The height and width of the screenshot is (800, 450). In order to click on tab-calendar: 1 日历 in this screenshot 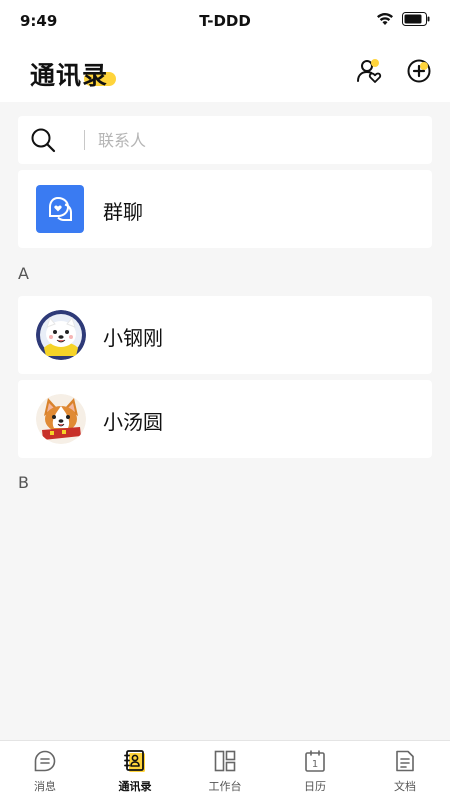, I will do `click(315, 770)`.